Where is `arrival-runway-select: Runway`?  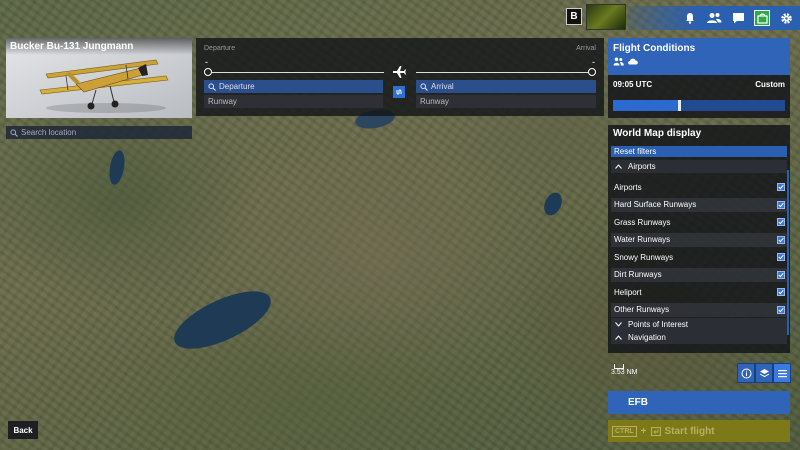
arrival-runway-select: Runway is located at coordinates (506, 101).